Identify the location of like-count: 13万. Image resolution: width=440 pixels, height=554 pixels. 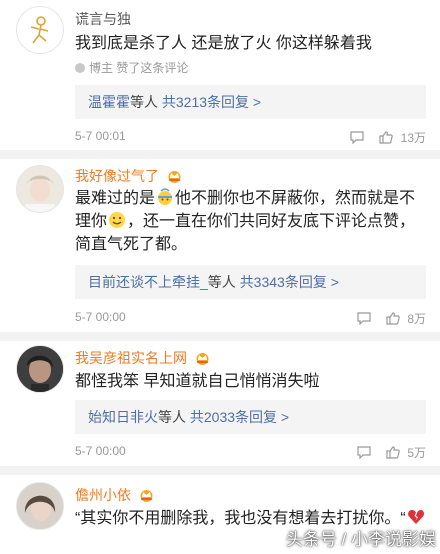
(413, 138).